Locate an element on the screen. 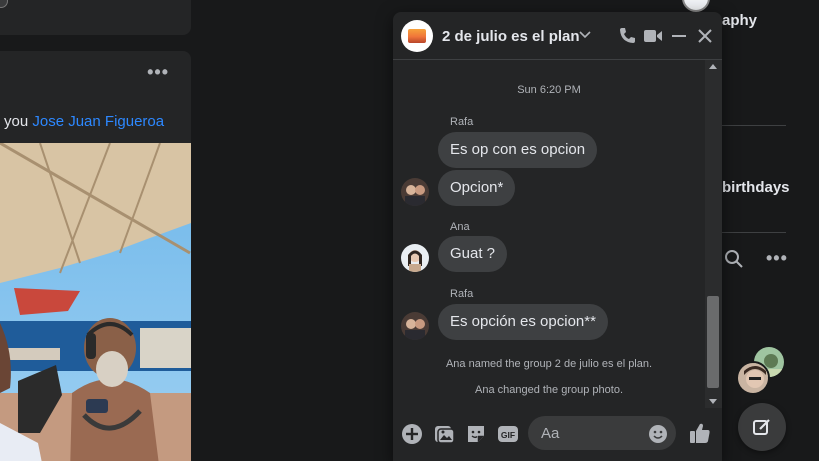 This screenshot has height=461, width=819. message-bubble: Es op con es opcion is located at coordinates (518, 150).